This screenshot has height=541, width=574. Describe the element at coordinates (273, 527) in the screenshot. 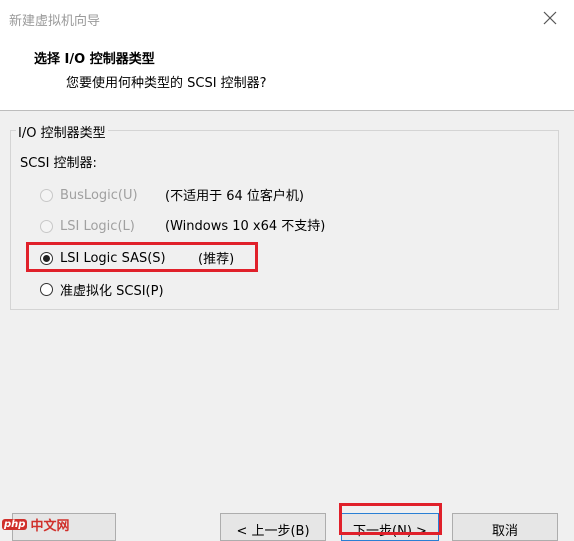

I see `back-button: < 上一步(B)` at that location.